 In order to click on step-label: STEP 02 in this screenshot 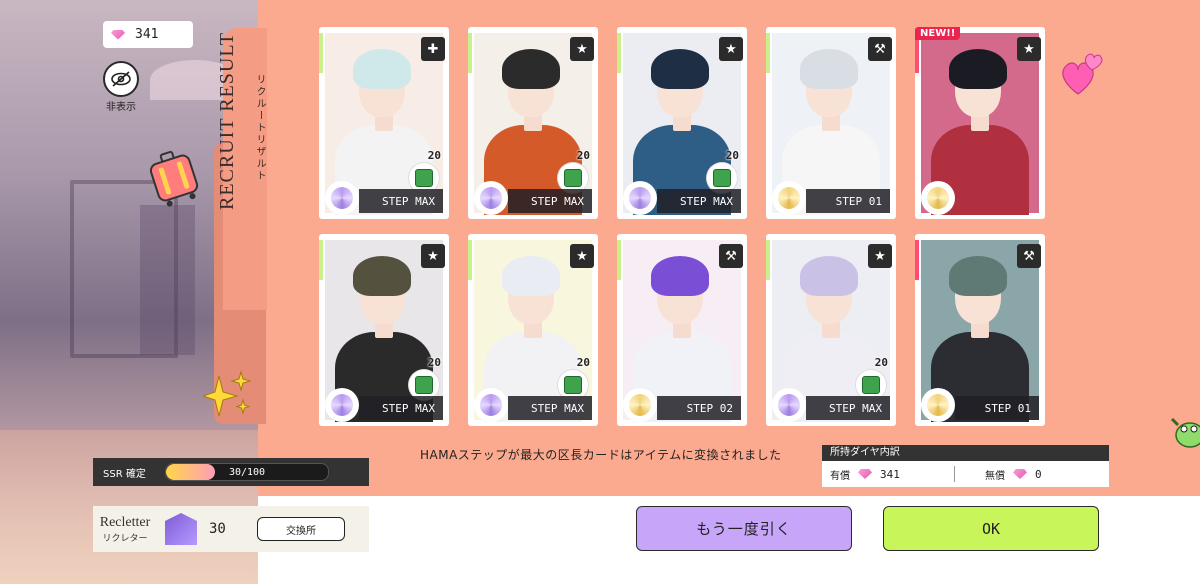, I will do `click(699, 408)`.